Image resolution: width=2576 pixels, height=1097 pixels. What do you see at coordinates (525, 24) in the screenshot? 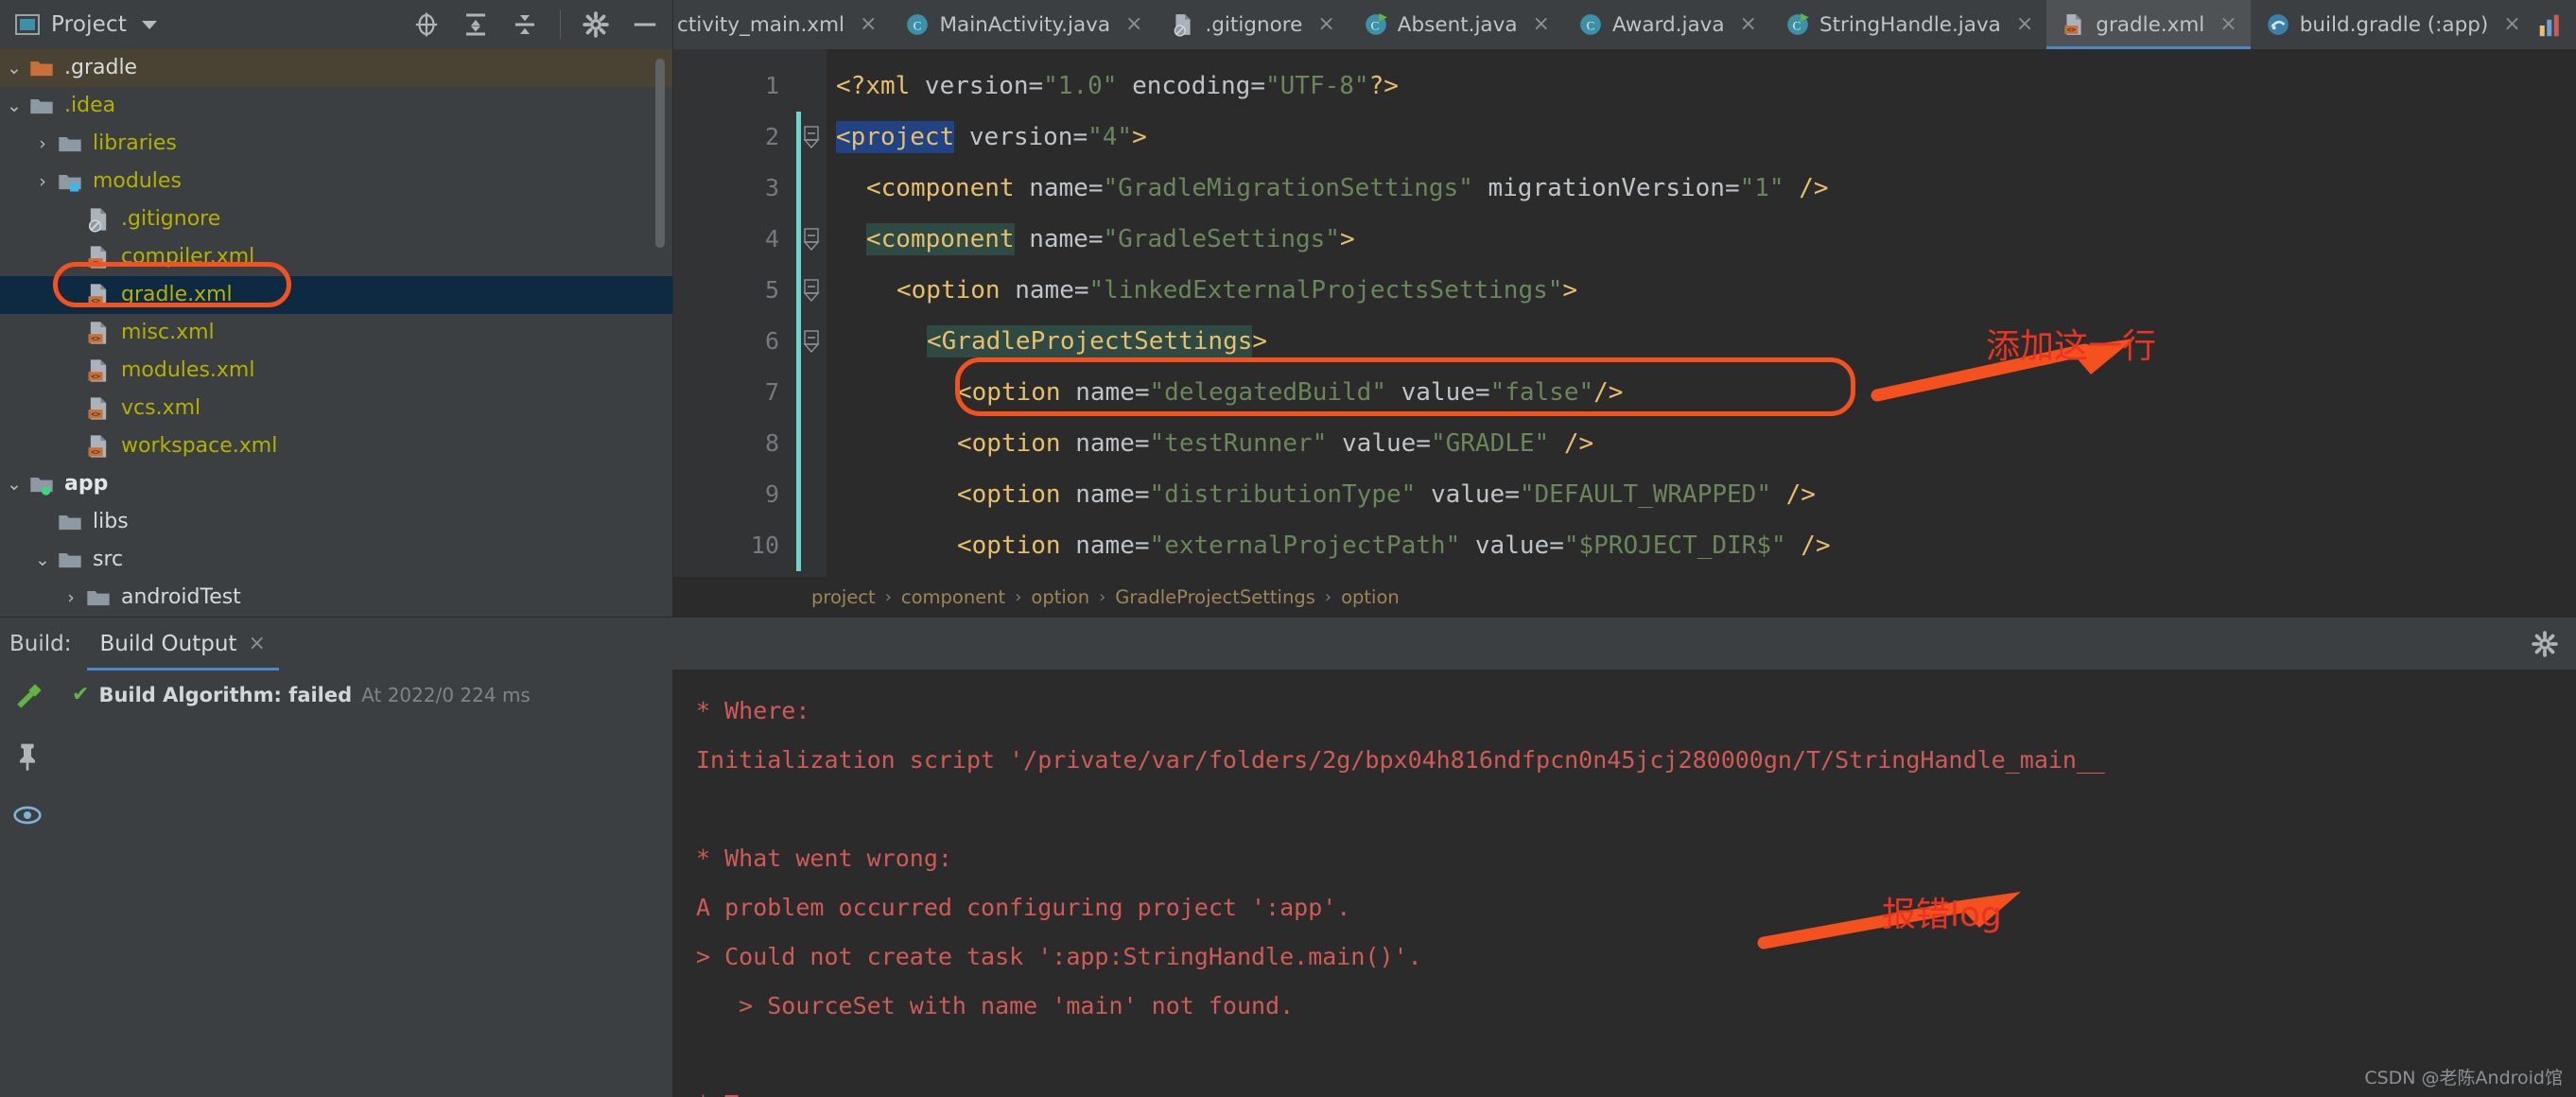
I see `expand-all-icon` at bounding box center [525, 24].